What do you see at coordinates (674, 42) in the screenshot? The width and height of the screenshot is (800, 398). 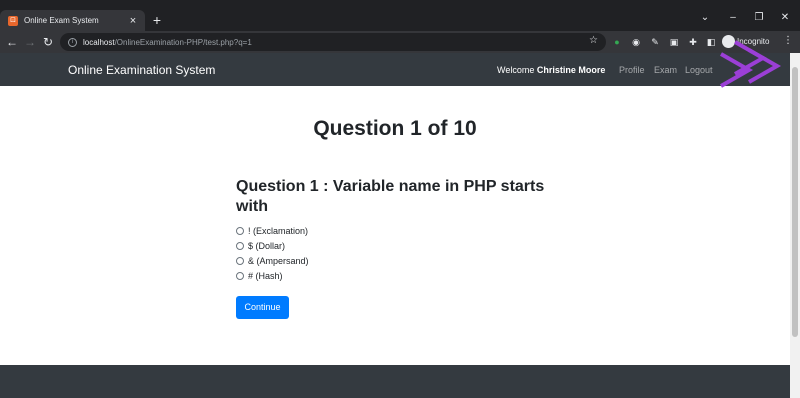 I see `extension-icon: ▣` at bounding box center [674, 42].